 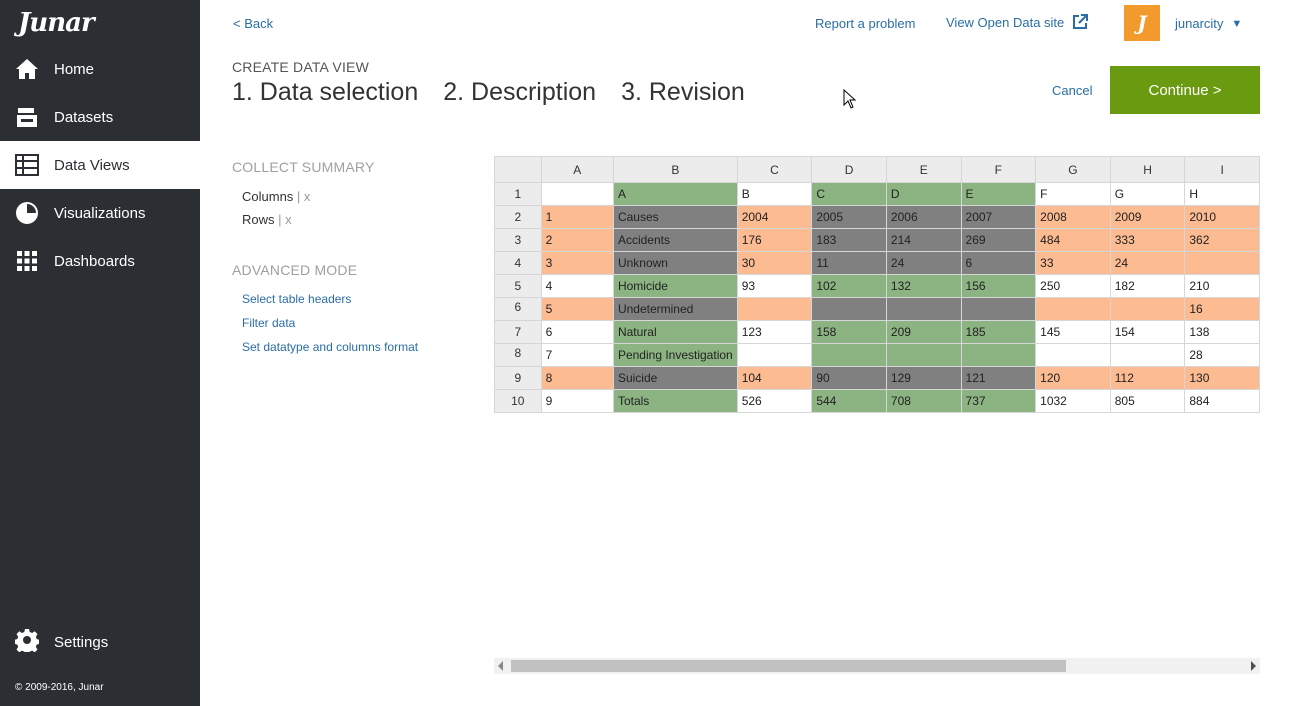 I want to click on row-header: 10, so click(x=518, y=401).